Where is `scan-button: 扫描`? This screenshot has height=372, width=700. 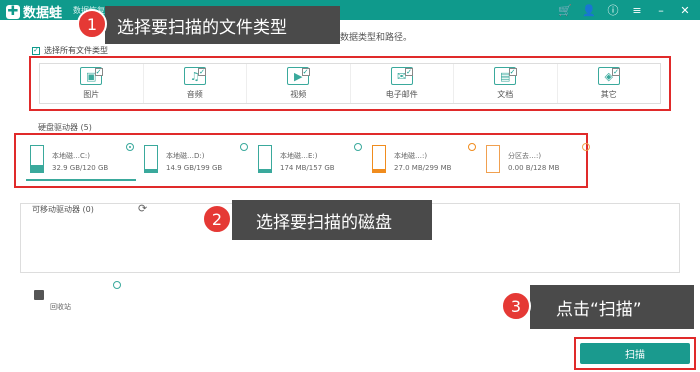 scan-button: 扫描 is located at coordinates (635, 353).